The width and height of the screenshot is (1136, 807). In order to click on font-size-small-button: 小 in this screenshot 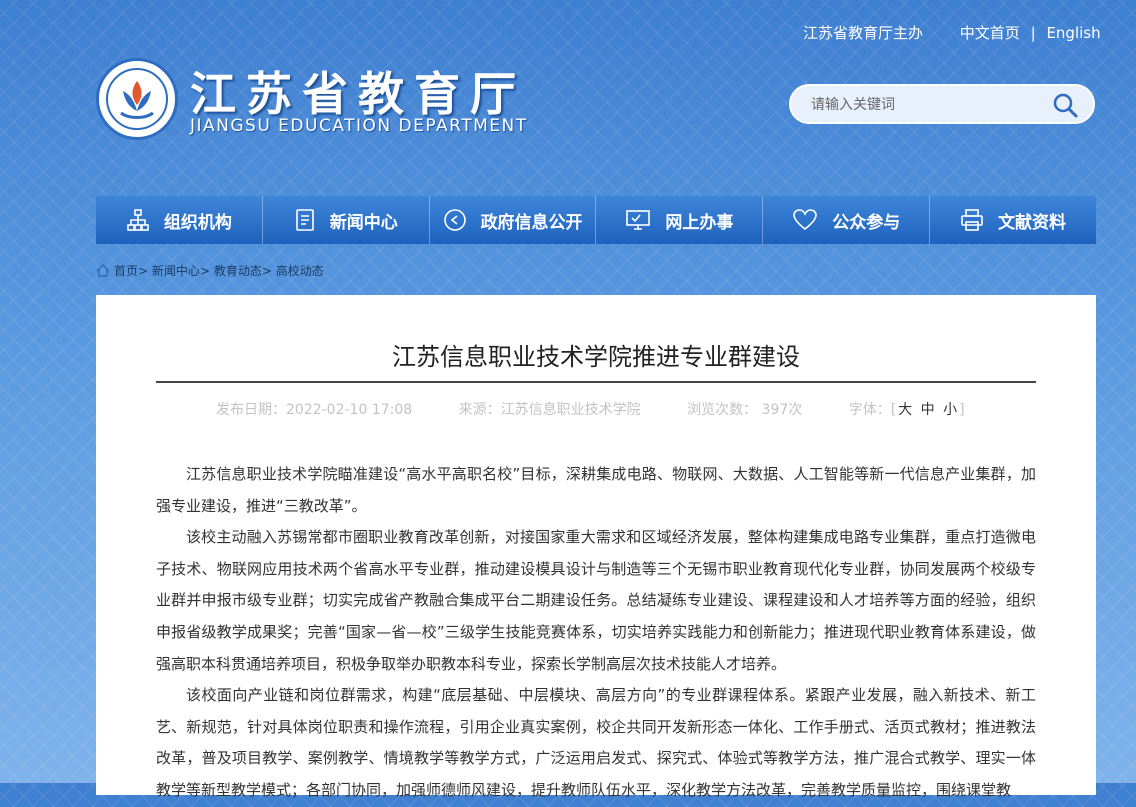, I will do `click(950, 410)`.